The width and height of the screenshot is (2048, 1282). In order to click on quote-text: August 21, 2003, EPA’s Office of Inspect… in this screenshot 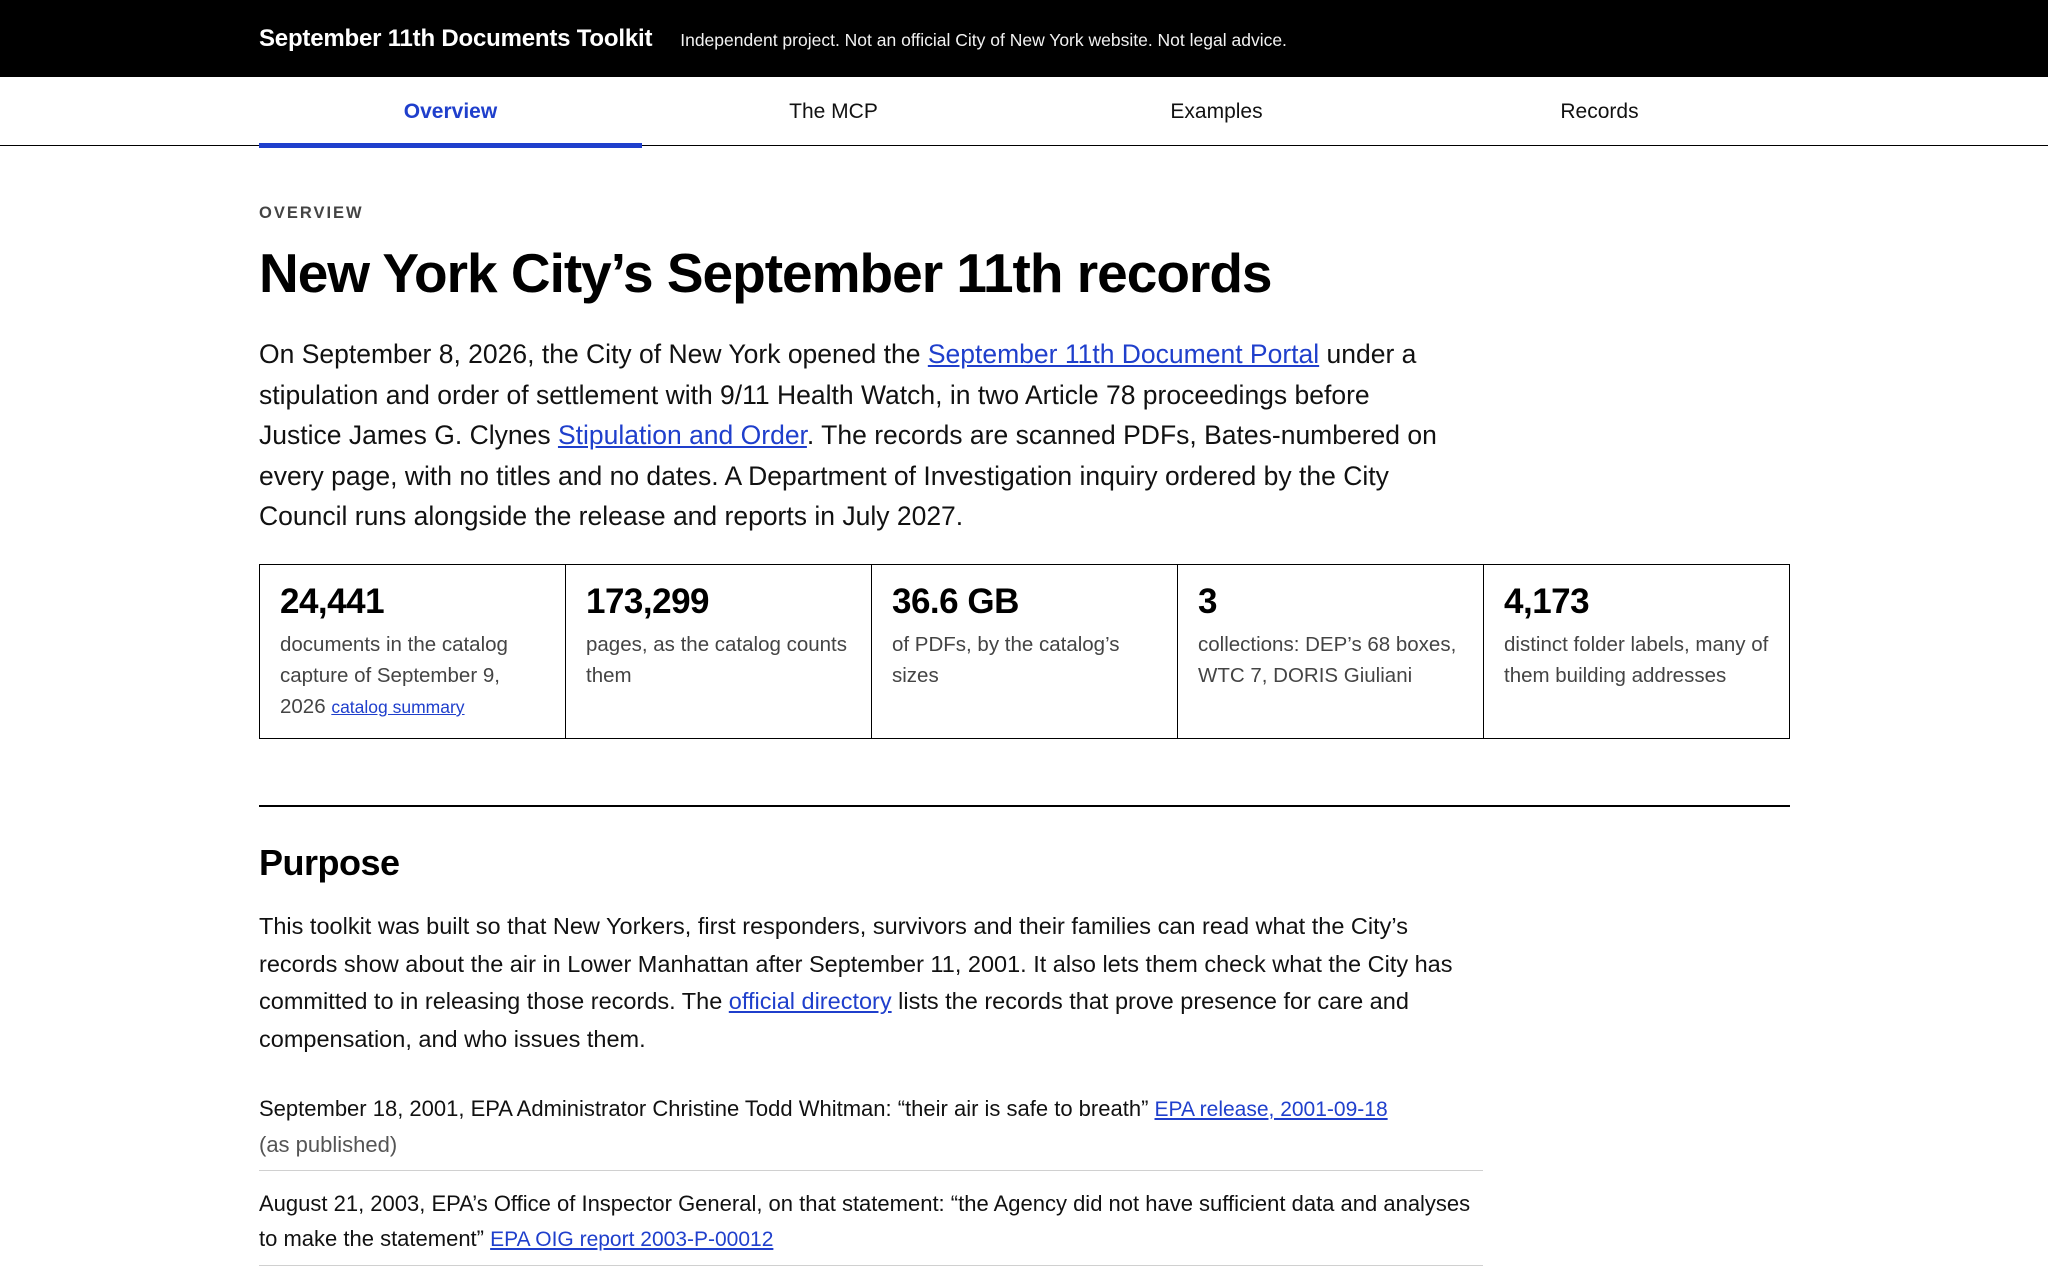, I will do `click(865, 1221)`.